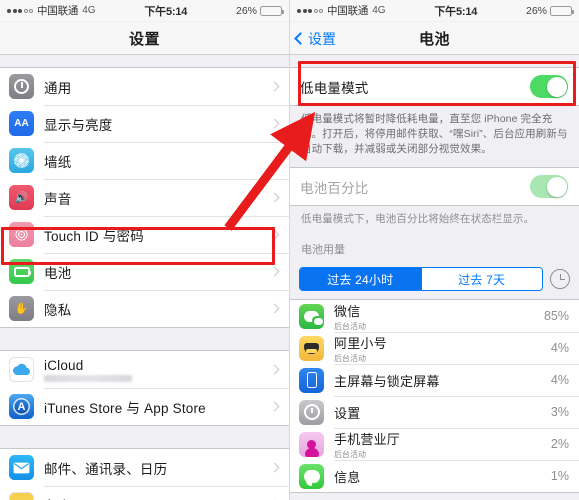 The width and height of the screenshot is (579, 500). What do you see at coordinates (144, 406) in the screenshot?
I see `sidebar-item-itunes-appstore: A iTunes Store 与 App Store` at bounding box center [144, 406].